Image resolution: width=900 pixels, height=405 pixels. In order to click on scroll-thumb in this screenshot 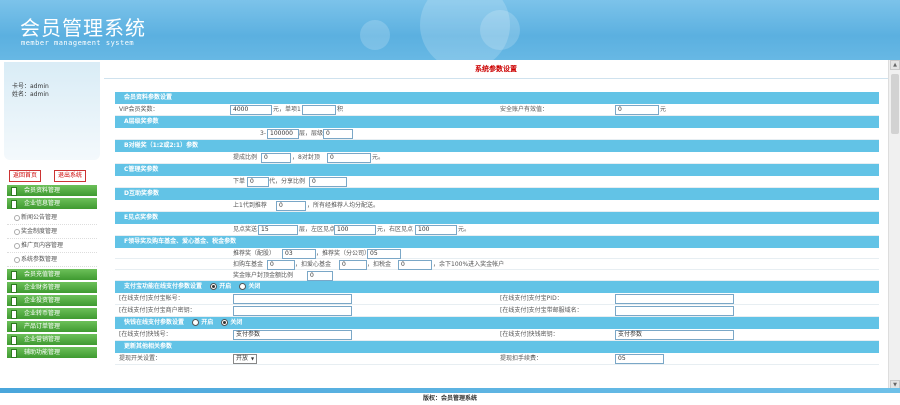, I will do `click(895, 104)`.